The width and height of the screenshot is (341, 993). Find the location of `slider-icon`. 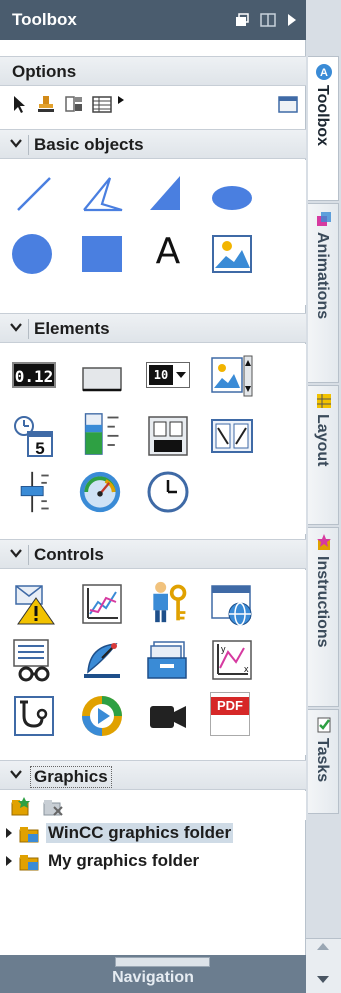

slider-icon is located at coordinates (34, 492).